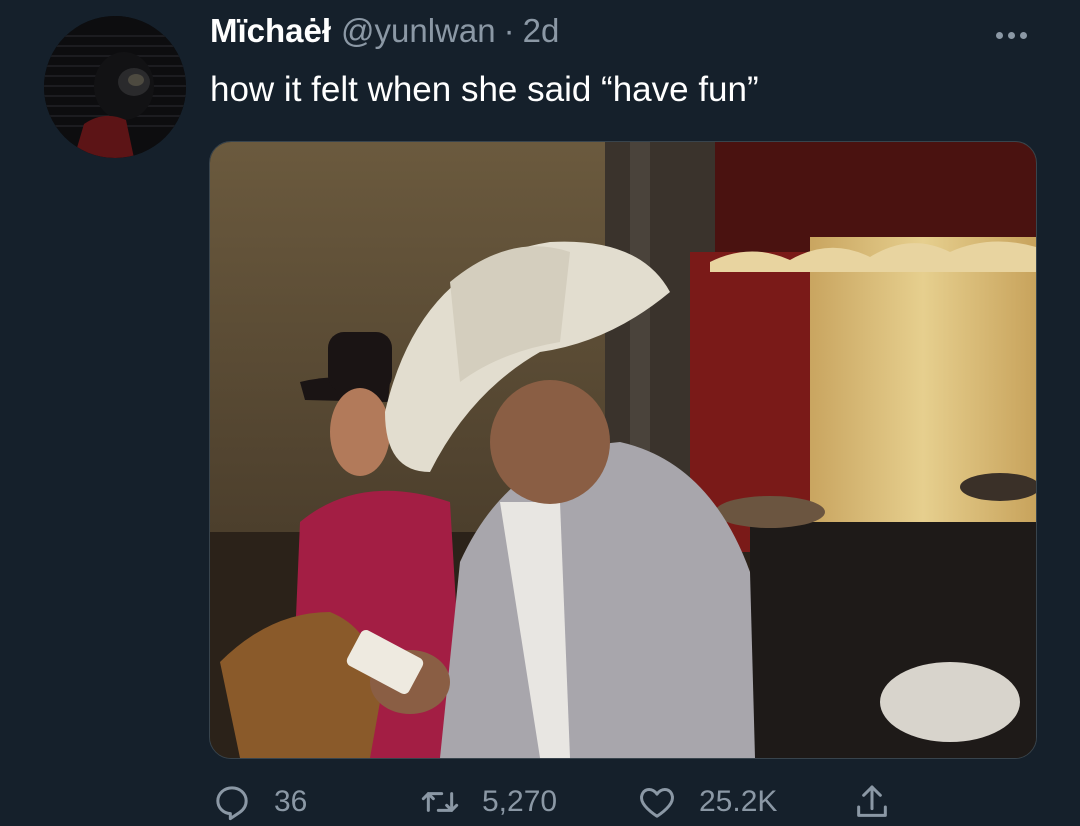 This screenshot has height=826, width=1080. I want to click on like-count: 25.2K, so click(738, 801).